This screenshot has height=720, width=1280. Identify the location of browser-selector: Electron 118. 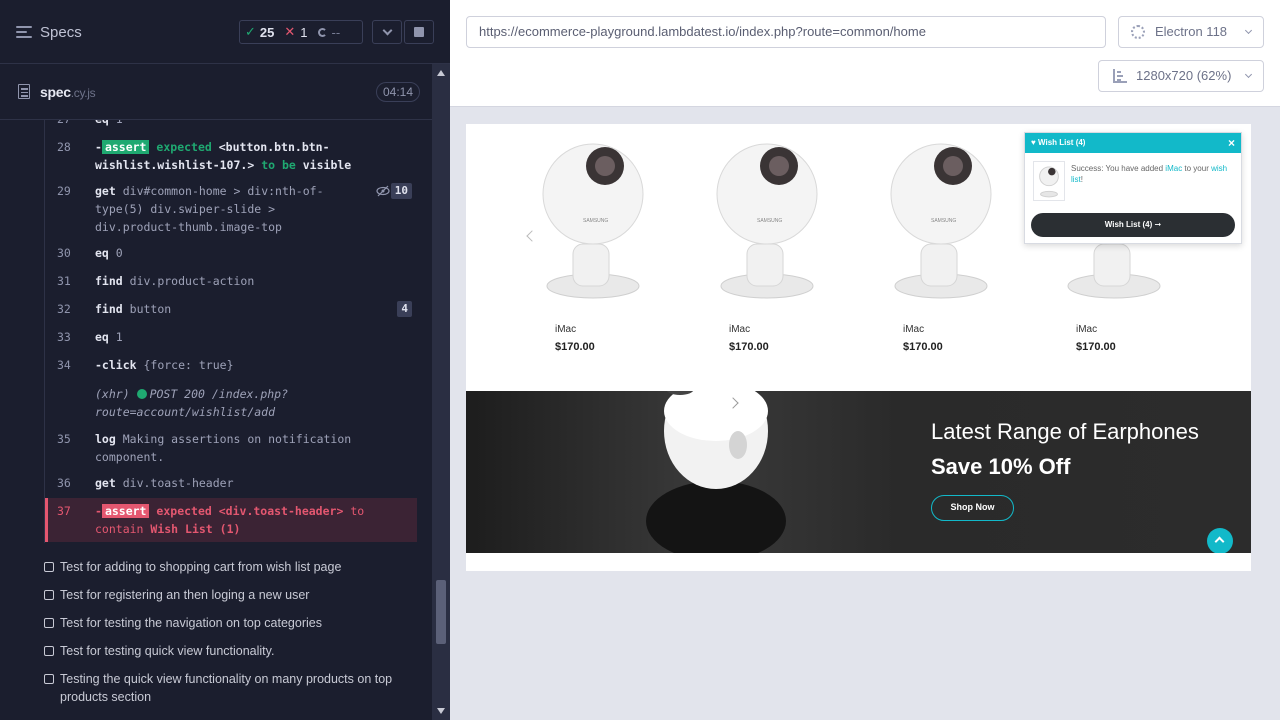
(1191, 32).